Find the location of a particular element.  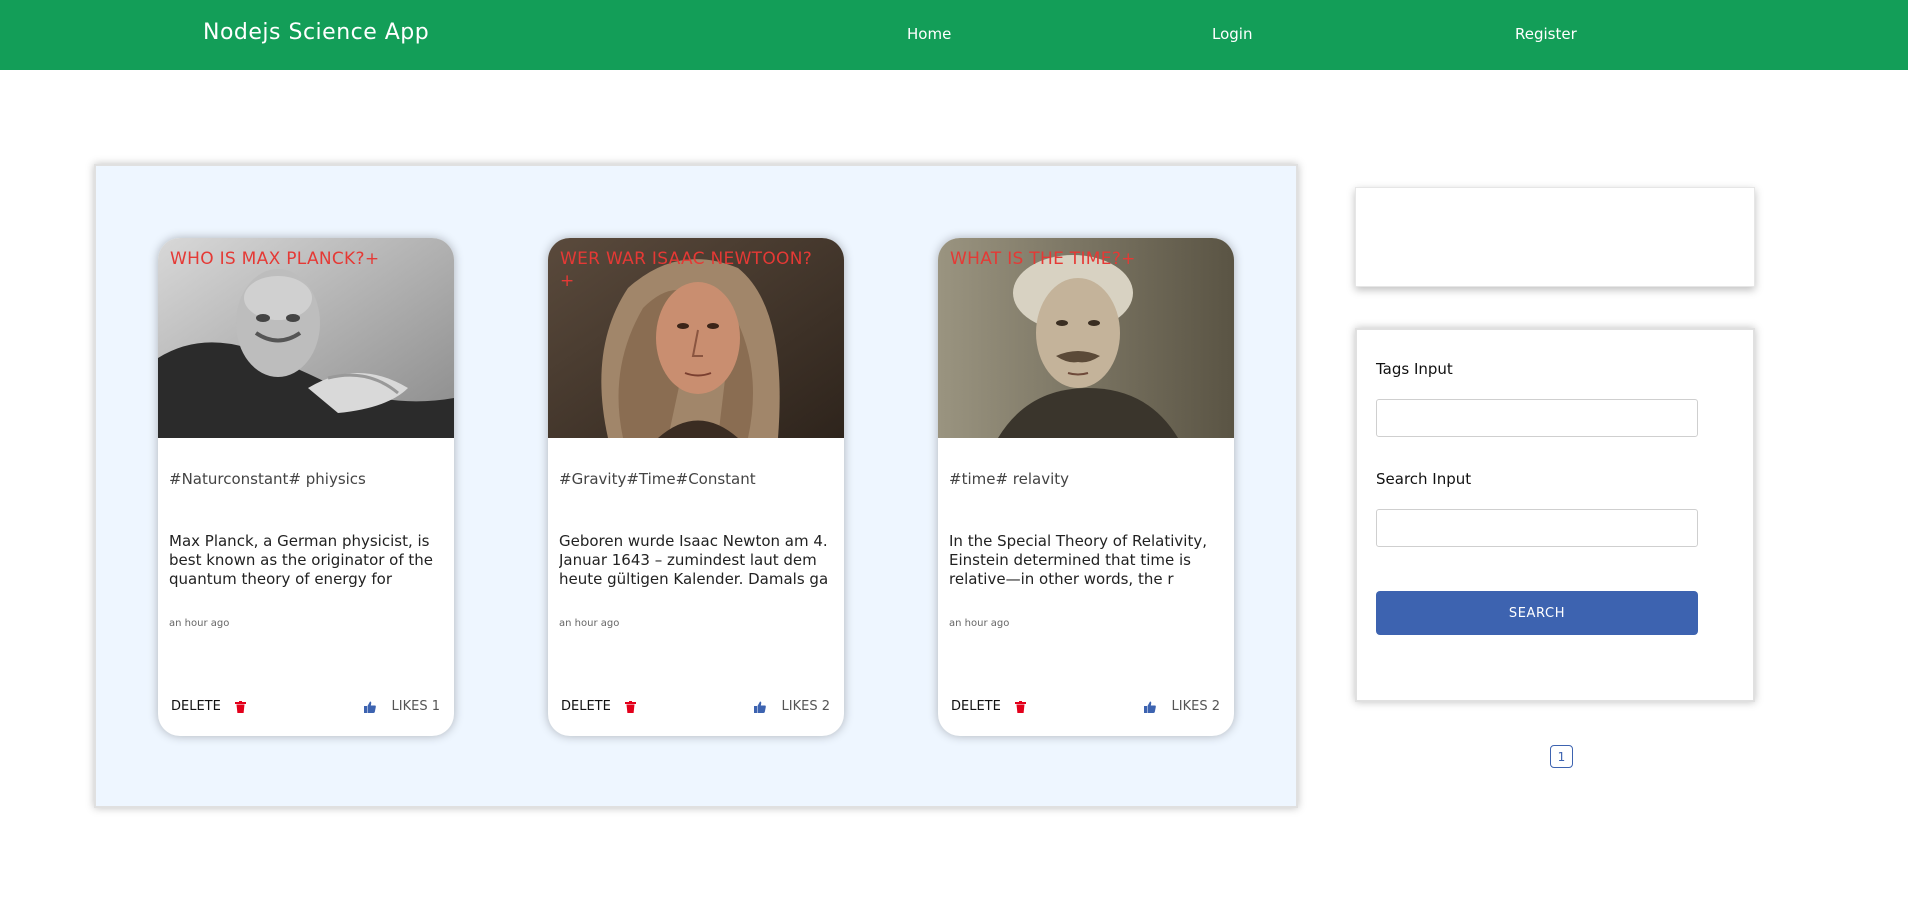

search-input-label: Search Input is located at coordinates (1424, 479).